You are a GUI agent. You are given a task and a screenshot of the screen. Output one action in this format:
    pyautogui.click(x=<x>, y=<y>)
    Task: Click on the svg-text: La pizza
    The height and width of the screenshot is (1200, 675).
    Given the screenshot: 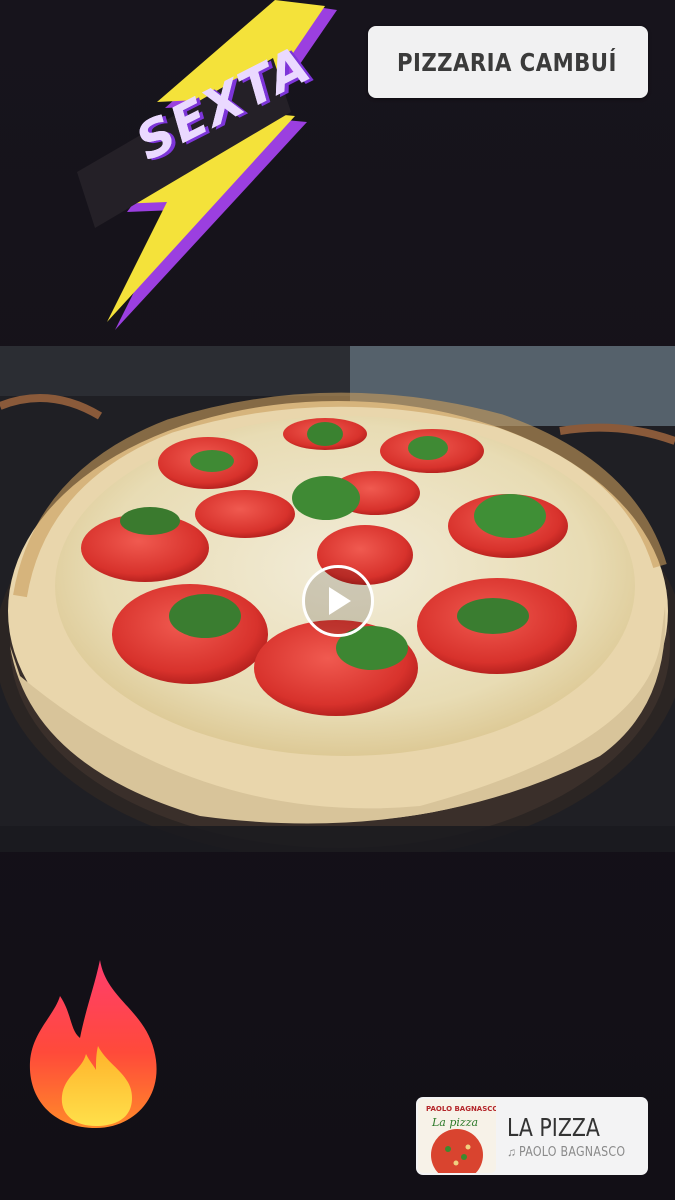 What is the action you would take?
    pyautogui.click(x=454, y=1122)
    